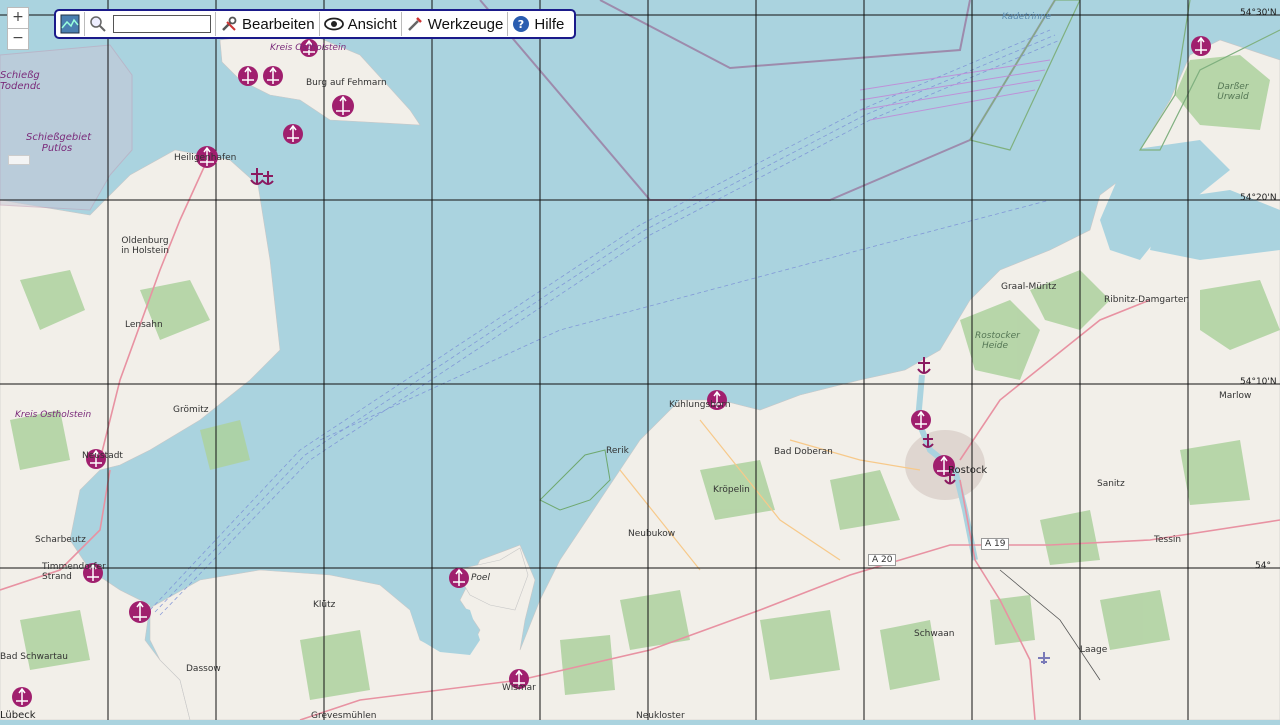 The height and width of the screenshot is (725, 1280). What do you see at coordinates (278, 24) in the screenshot?
I see `edit-label: Bearbeiten` at bounding box center [278, 24].